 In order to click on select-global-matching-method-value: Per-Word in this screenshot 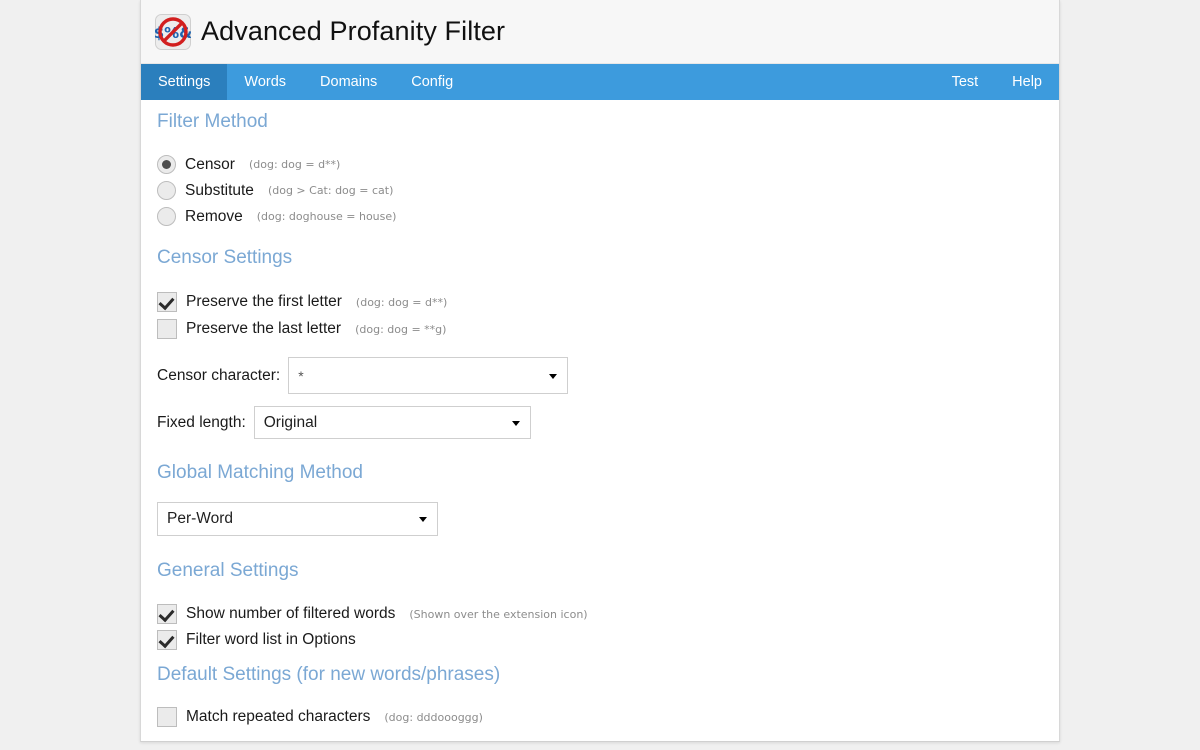, I will do `click(200, 518)`.